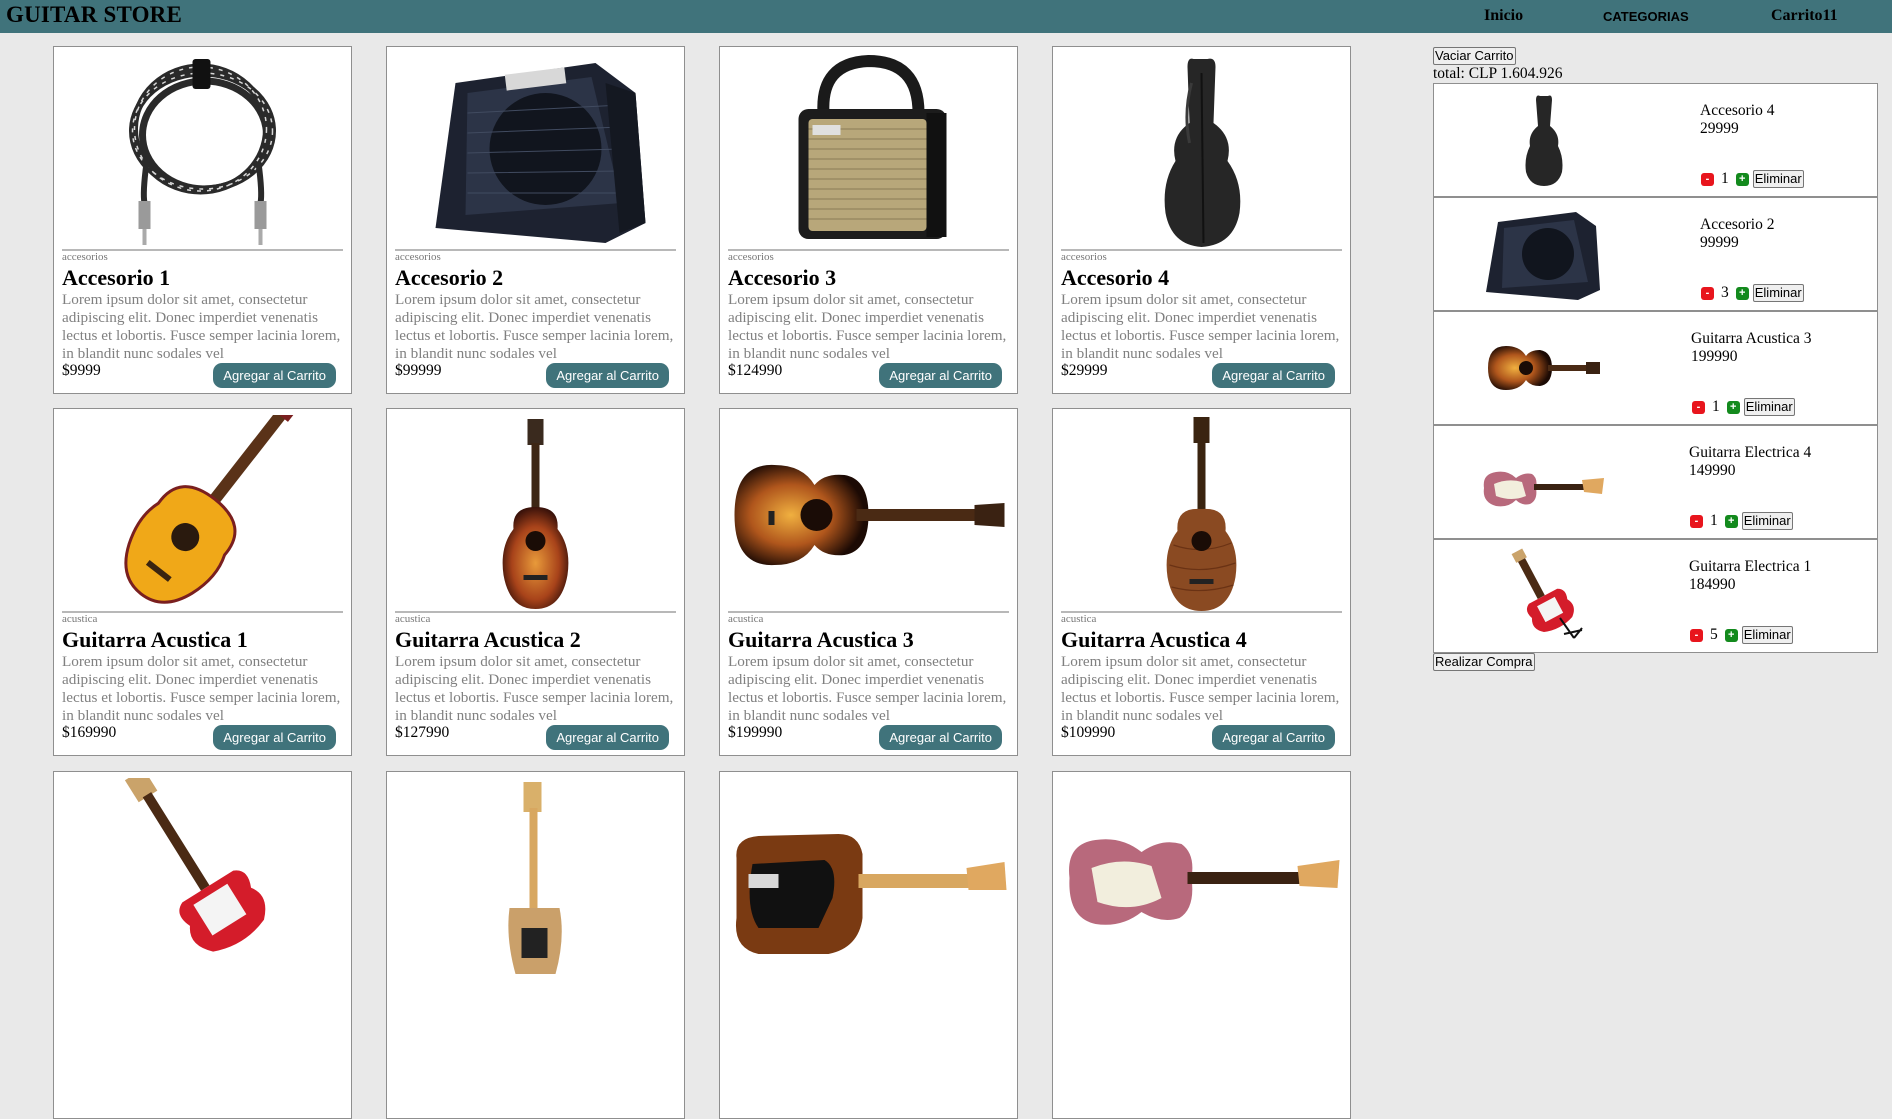 The image size is (1892, 1119). What do you see at coordinates (868, 151) in the screenshot?
I see `small-amplifier-icon` at bounding box center [868, 151].